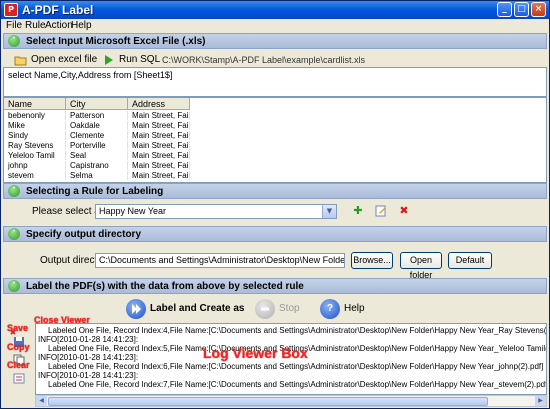 The width and height of the screenshot is (550, 409). I want to click on close-window-button: ×, so click(538, 9).